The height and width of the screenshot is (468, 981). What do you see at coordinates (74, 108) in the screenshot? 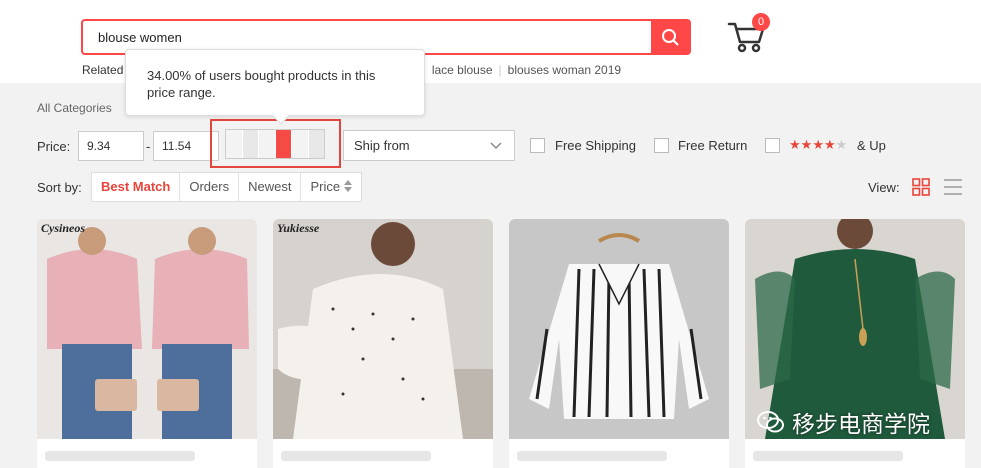
I see `all-categories-link: All Categories` at bounding box center [74, 108].